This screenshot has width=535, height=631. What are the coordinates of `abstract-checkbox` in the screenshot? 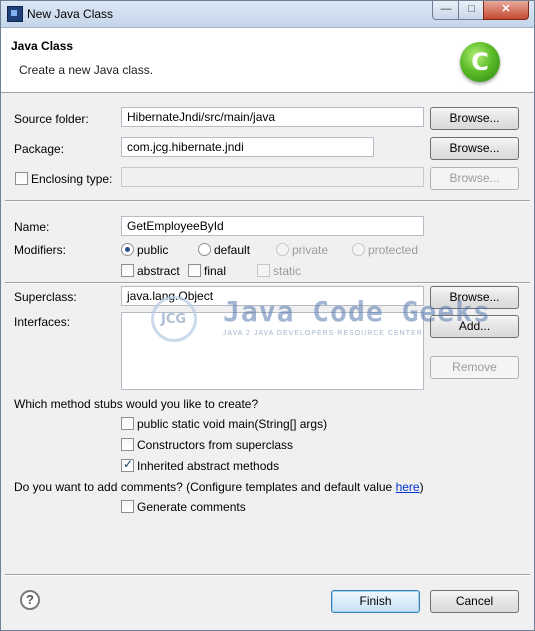 It's located at (127, 270).